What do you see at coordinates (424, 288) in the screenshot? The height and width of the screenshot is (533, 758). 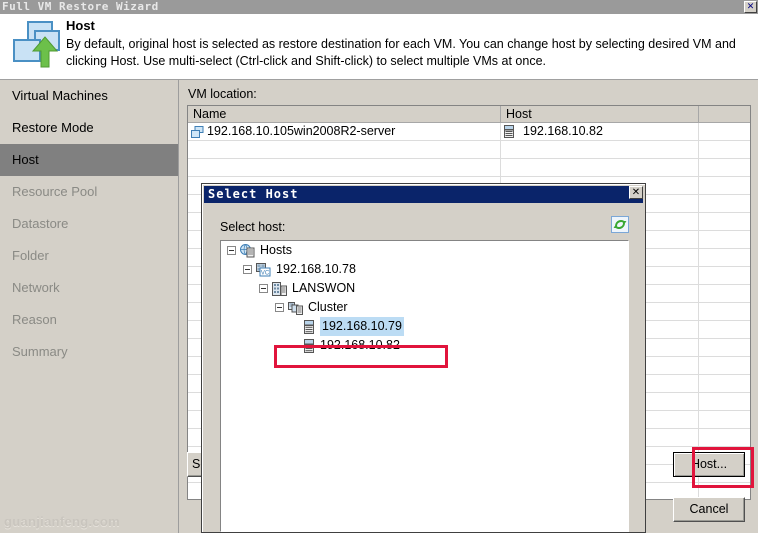 I see `tree-node-datacenter: LANSWON` at bounding box center [424, 288].